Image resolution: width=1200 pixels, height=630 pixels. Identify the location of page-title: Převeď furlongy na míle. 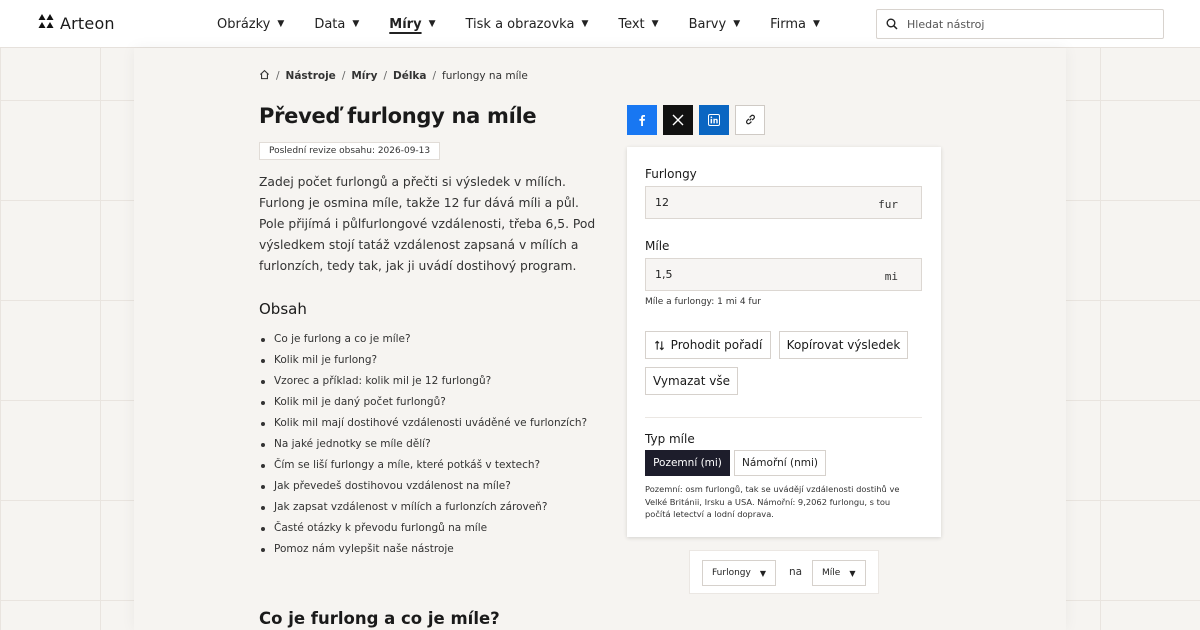
(398, 116).